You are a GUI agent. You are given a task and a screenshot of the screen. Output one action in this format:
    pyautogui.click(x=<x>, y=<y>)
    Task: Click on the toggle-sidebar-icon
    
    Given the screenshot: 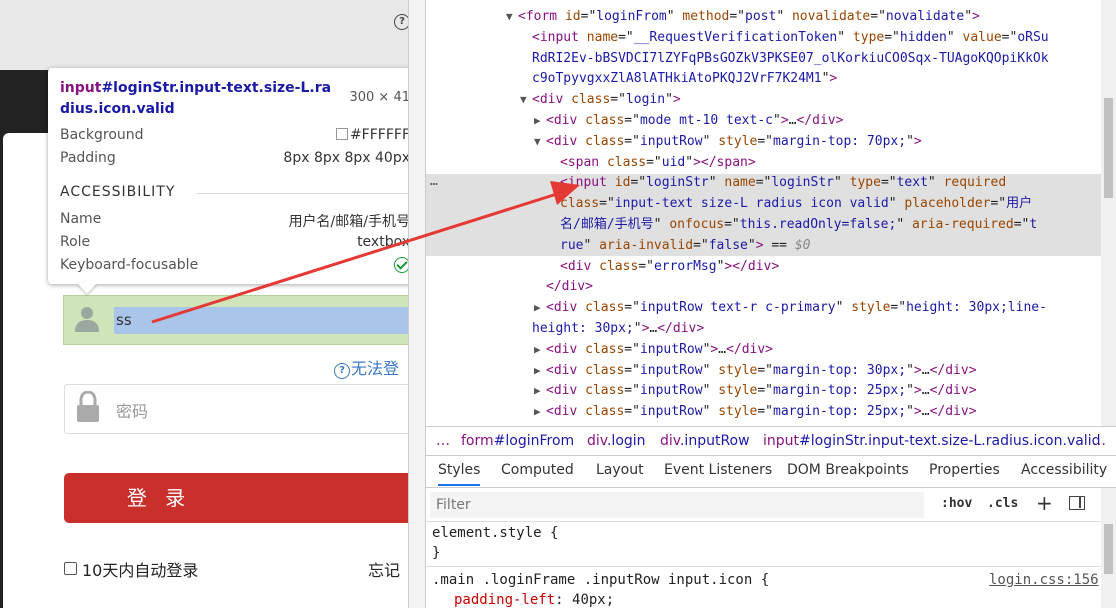 What is the action you would take?
    pyautogui.click(x=1077, y=503)
    